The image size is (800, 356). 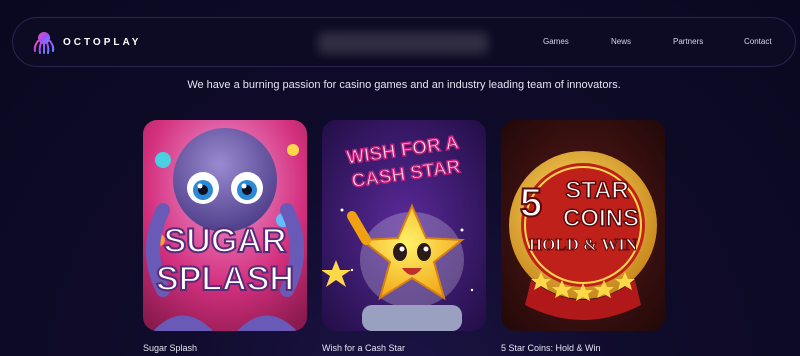 I want to click on art-text-number: 5, so click(x=531, y=203).